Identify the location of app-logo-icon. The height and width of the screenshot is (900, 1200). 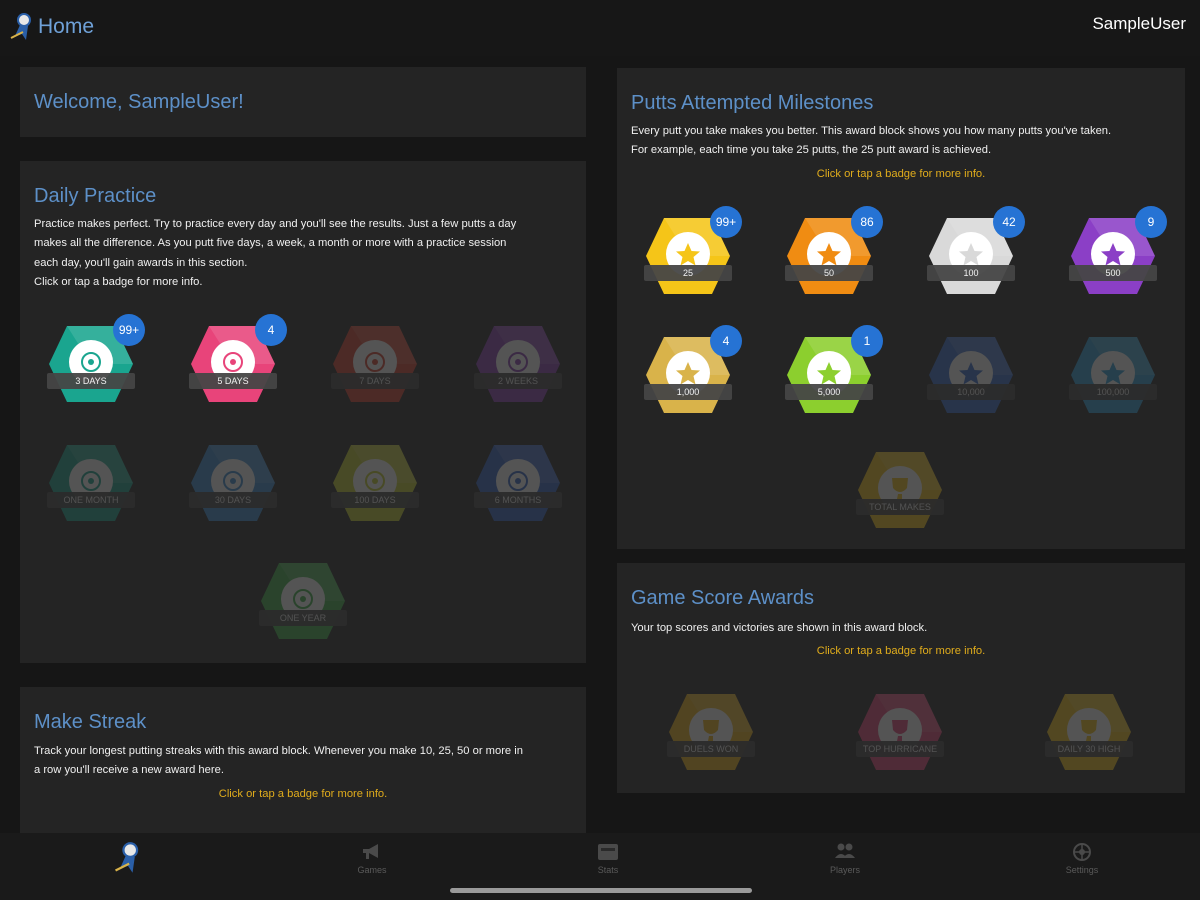
(22, 27).